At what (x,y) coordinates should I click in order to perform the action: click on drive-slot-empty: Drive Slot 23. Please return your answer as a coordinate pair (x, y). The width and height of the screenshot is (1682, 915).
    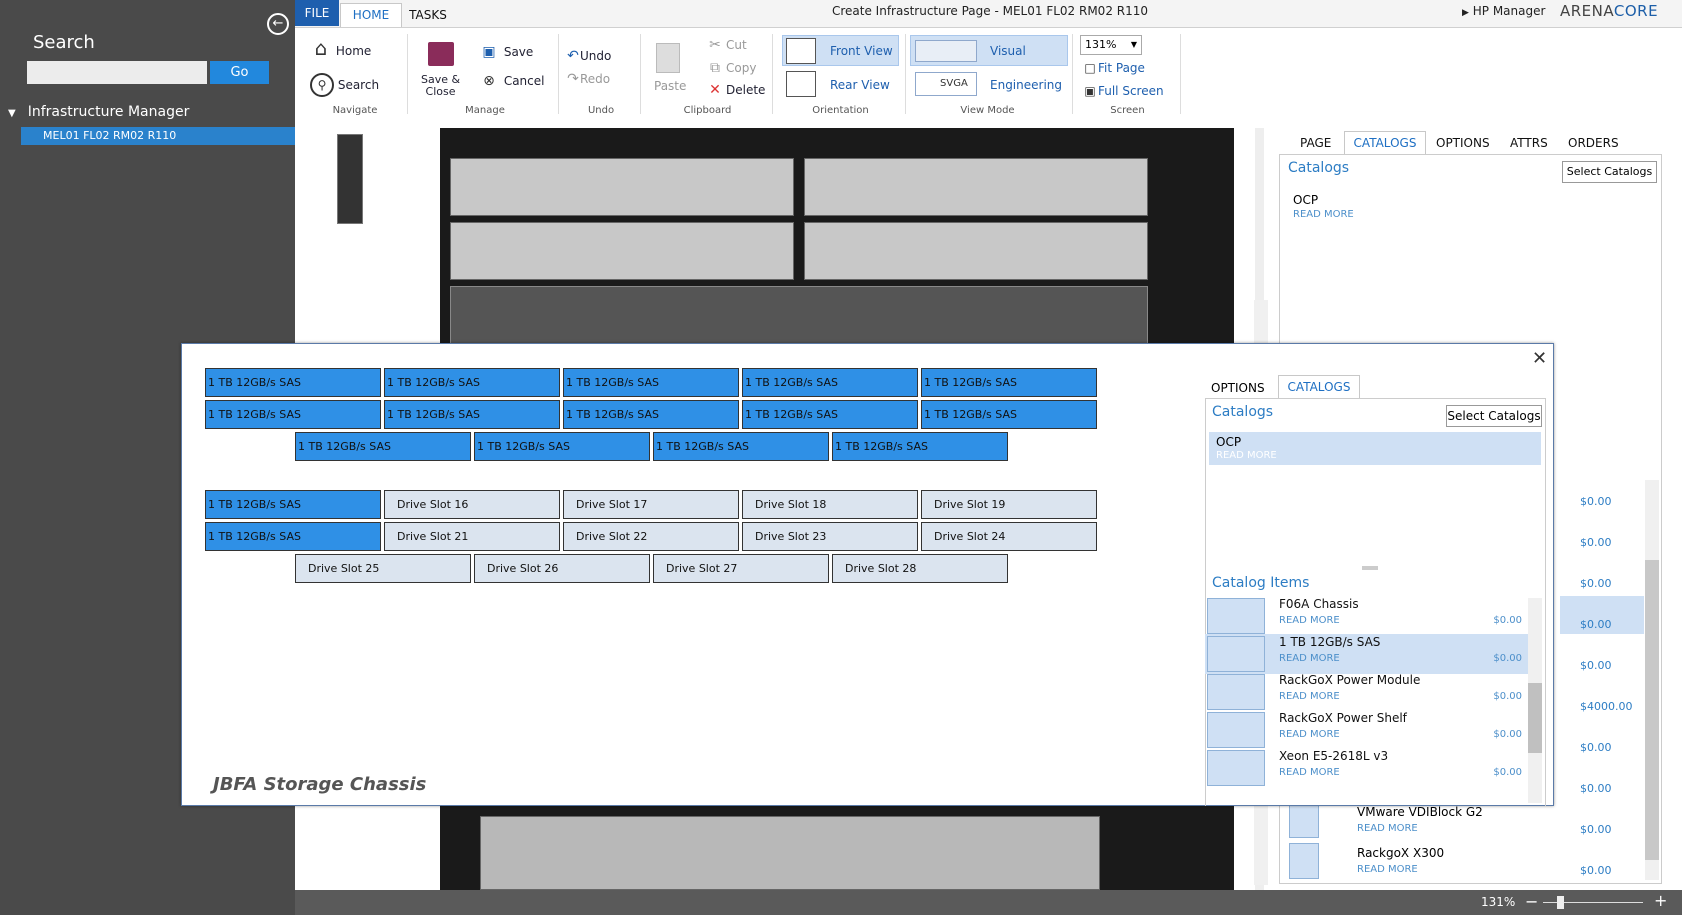
    Looking at the image, I should click on (830, 536).